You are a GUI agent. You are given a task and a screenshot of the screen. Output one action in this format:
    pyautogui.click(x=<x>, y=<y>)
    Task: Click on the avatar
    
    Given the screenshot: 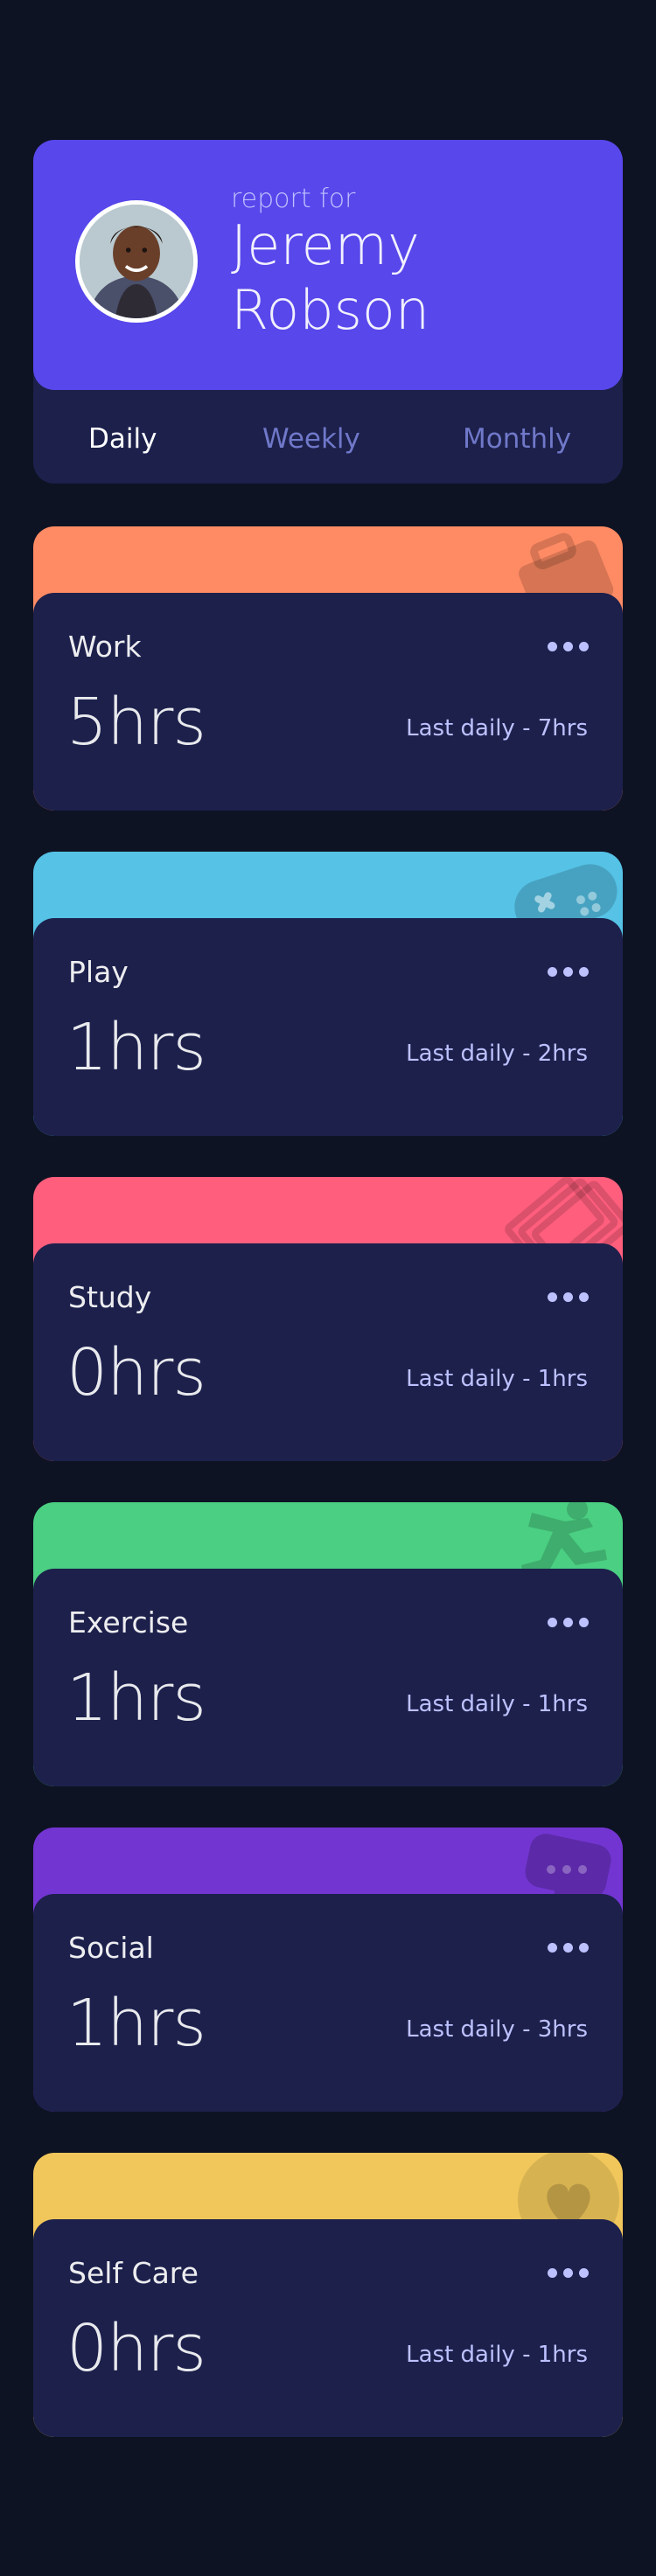 What is the action you would take?
    pyautogui.click(x=136, y=261)
    